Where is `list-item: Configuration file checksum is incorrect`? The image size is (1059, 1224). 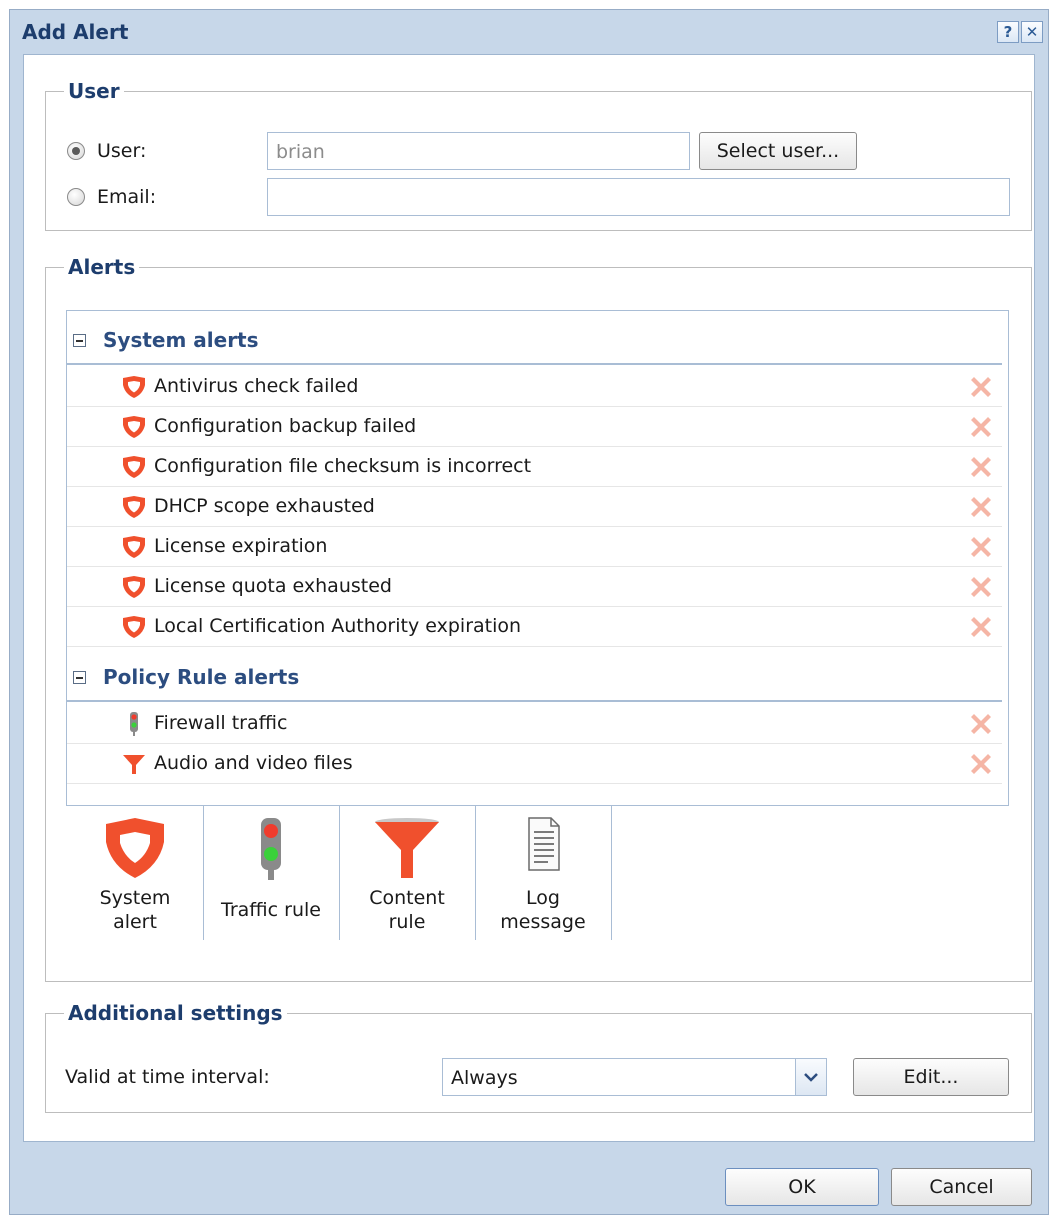 list-item: Configuration file checksum is incorrect is located at coordinates (534, 466).